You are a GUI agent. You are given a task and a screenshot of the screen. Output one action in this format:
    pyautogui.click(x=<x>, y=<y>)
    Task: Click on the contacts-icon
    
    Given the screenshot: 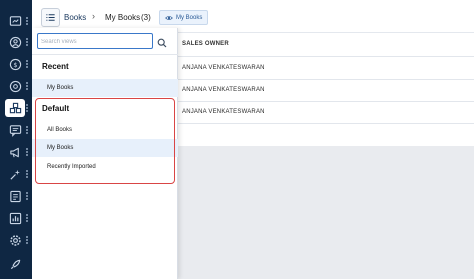 What is the action you would take?
    pyautogui.click(x=15, y=42)
    